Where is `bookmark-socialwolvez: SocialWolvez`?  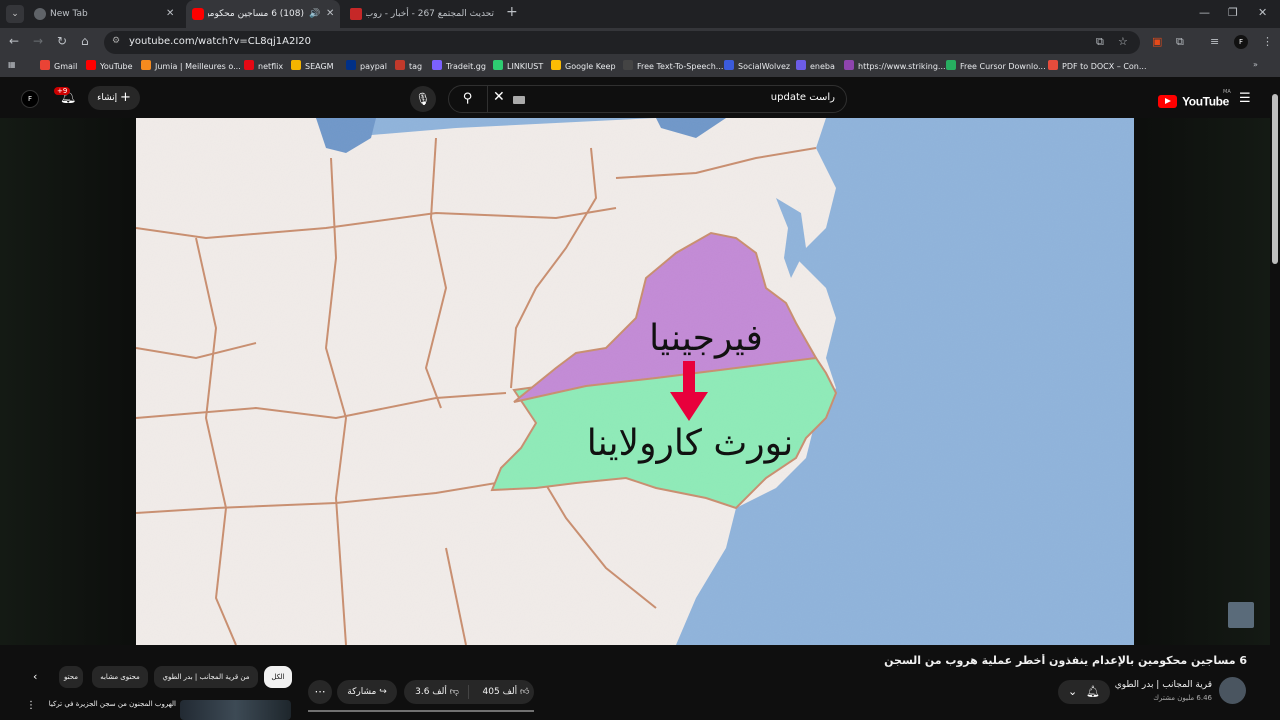
bookmark-socialwolvez: SocialWolvez is located at coordinates (757, 65).